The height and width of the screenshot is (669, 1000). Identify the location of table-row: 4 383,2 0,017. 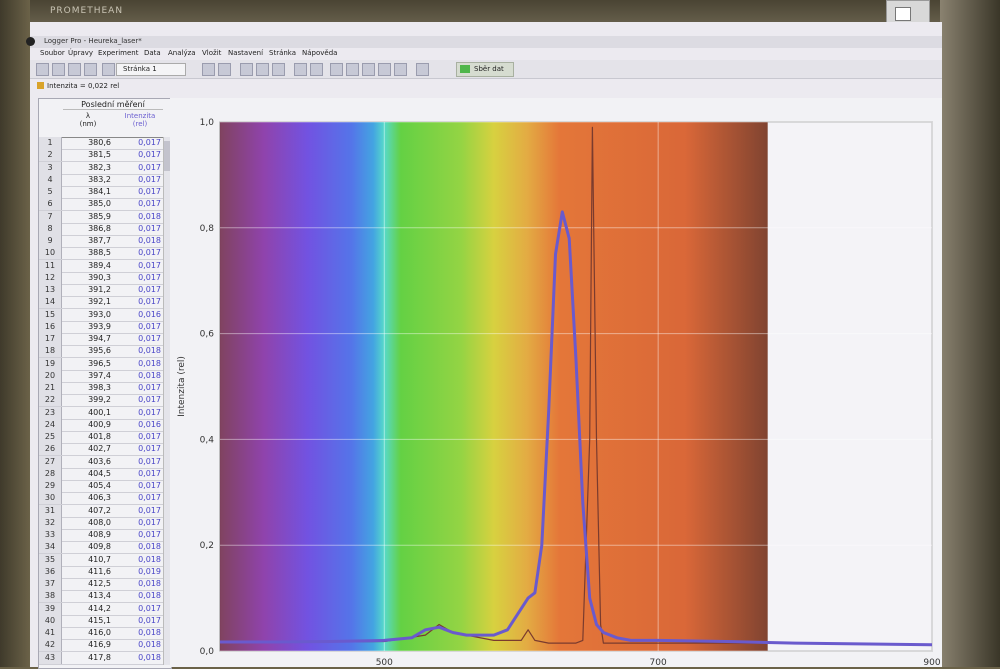
(105, 180).